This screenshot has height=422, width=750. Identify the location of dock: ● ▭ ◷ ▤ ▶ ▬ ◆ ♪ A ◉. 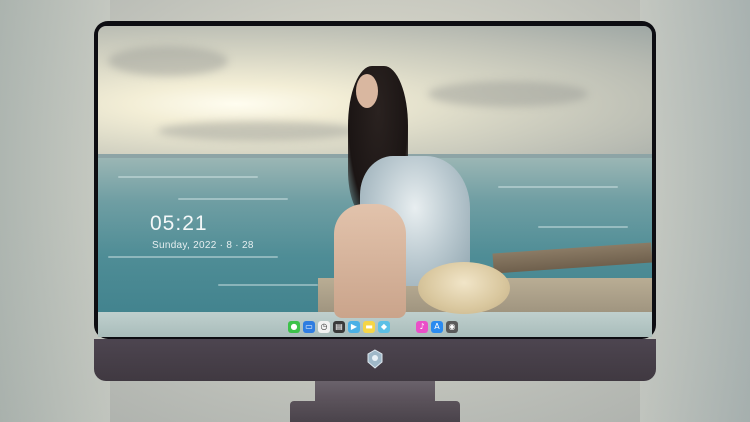
(373, 326).